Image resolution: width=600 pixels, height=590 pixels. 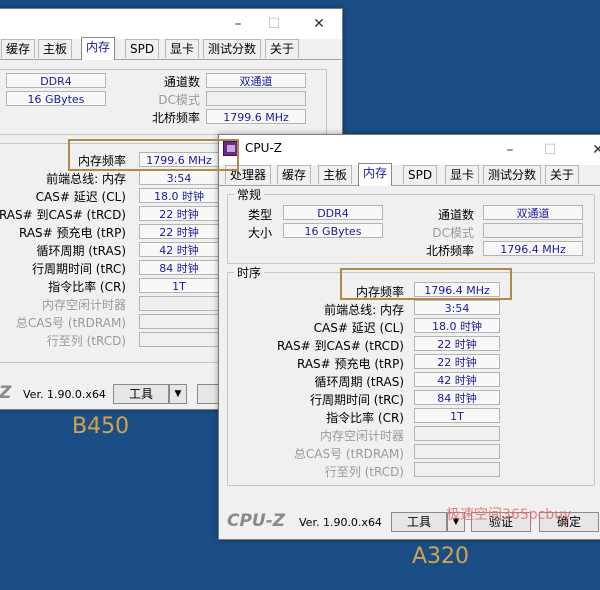 What do you see at coordinates (259, 215) in the screenshot?
I see `type-label: 类型` at bounding box center [259, 215].